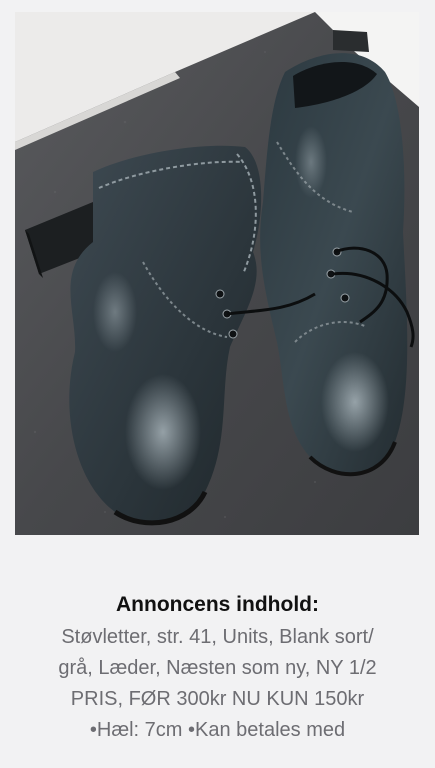 This screenshot has width=435, height=768. I want to click on description-line: grå, Læder, Næsten som ny, NY 1/2, so click(217, 668).